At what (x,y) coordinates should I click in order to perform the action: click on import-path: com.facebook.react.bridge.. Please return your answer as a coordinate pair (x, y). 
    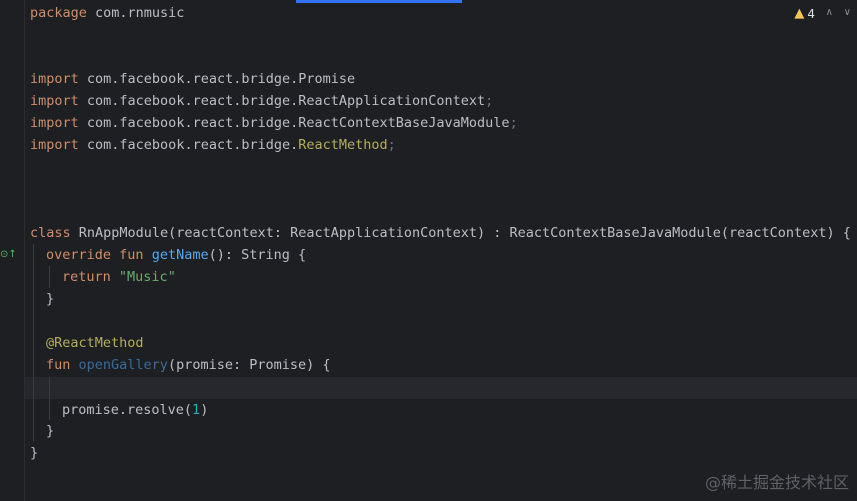
    Looking at the image, I should click on (188, 145).